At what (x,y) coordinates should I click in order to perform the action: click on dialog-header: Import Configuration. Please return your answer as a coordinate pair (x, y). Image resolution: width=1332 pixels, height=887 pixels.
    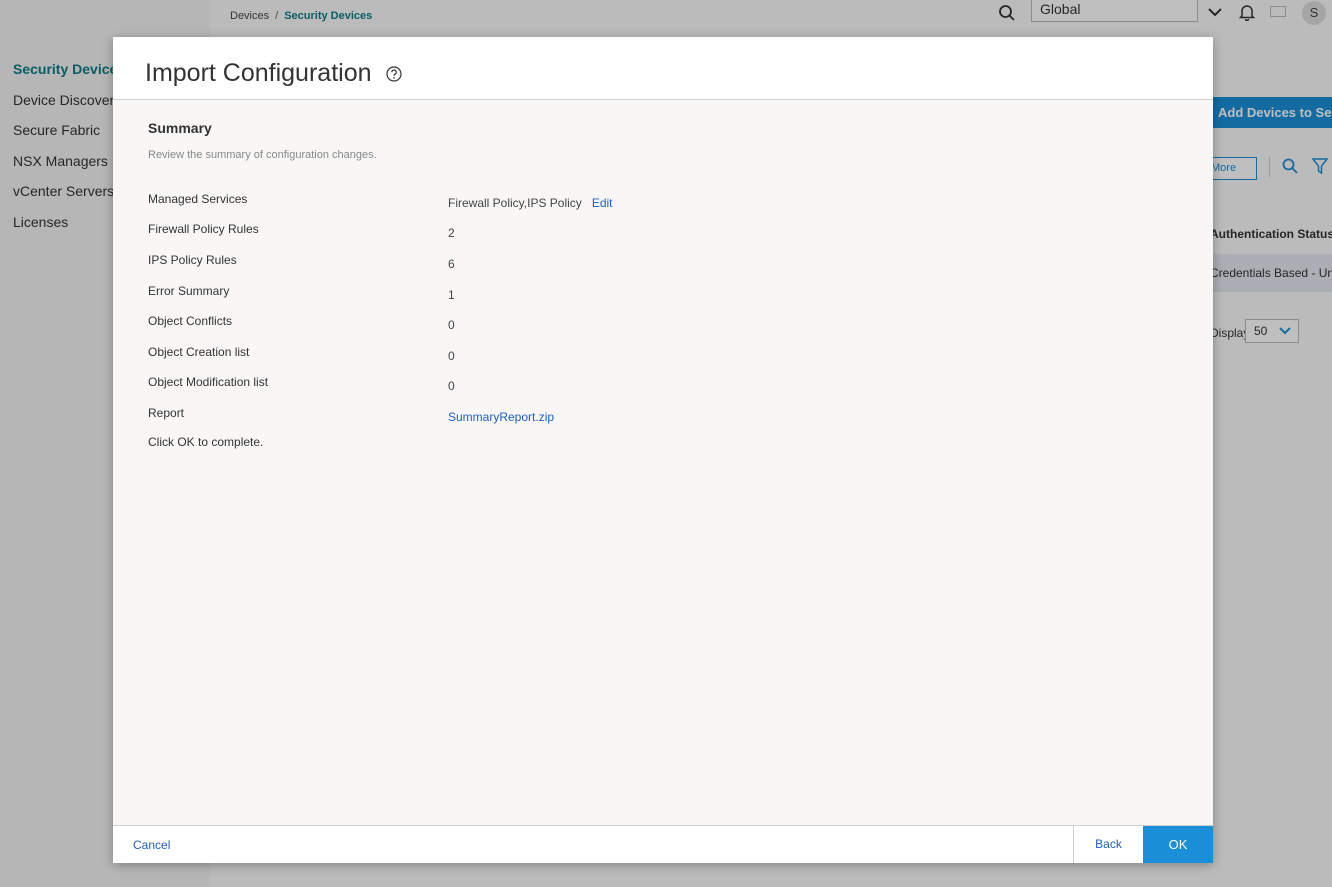
    Looking at the image, I should click on (663, 68).